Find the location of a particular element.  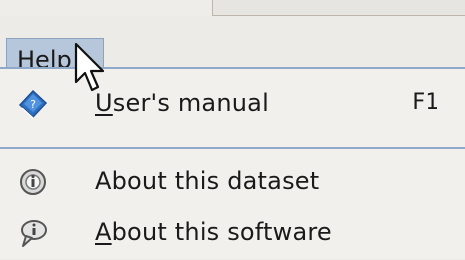

about-software-label: About this software is located at coordinates (213, 232).